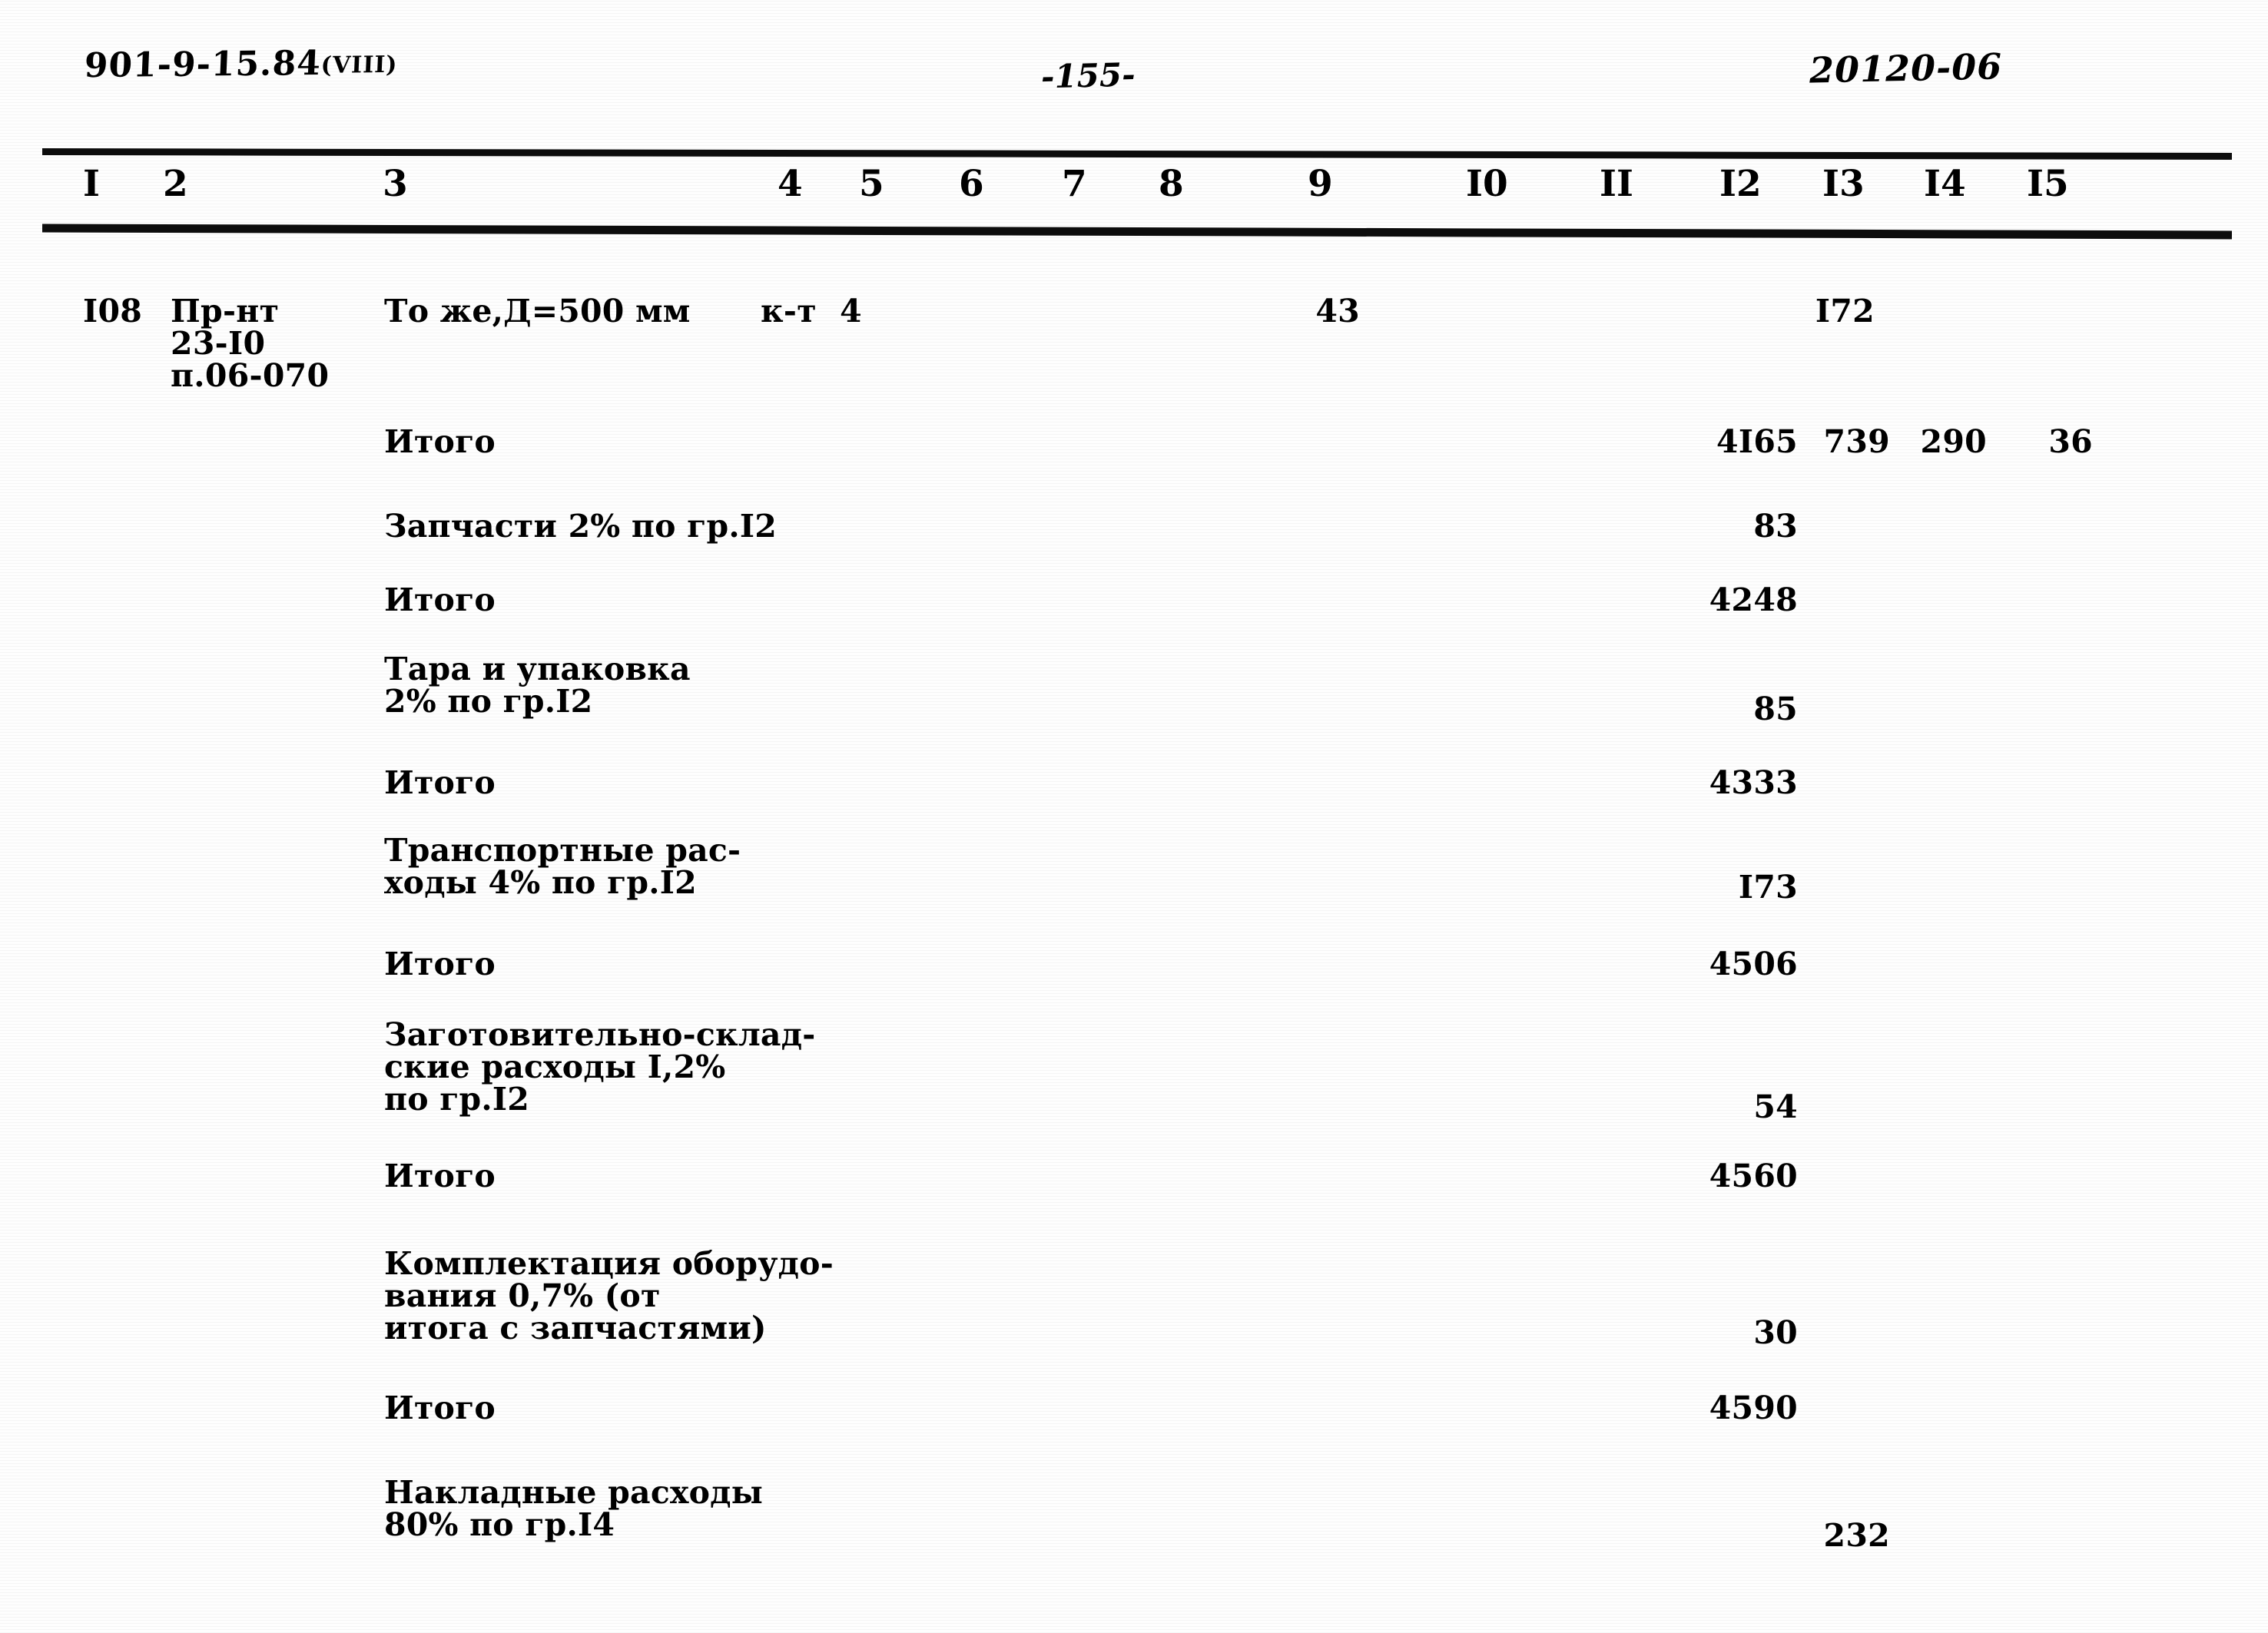  Describe the element at coordinates (499, 1525) in the screenshot. I see `row-13-label-line2: 80% по гр.I4` at that location.